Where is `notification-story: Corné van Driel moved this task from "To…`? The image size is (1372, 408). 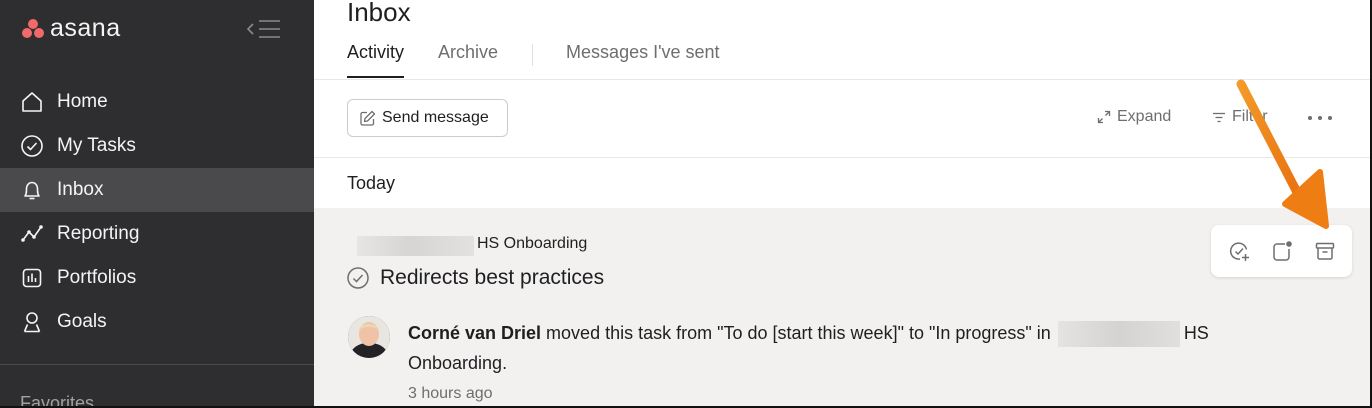
notification-story: Corné van Driel moved this task from "To… is located at coordinates (858, 348).